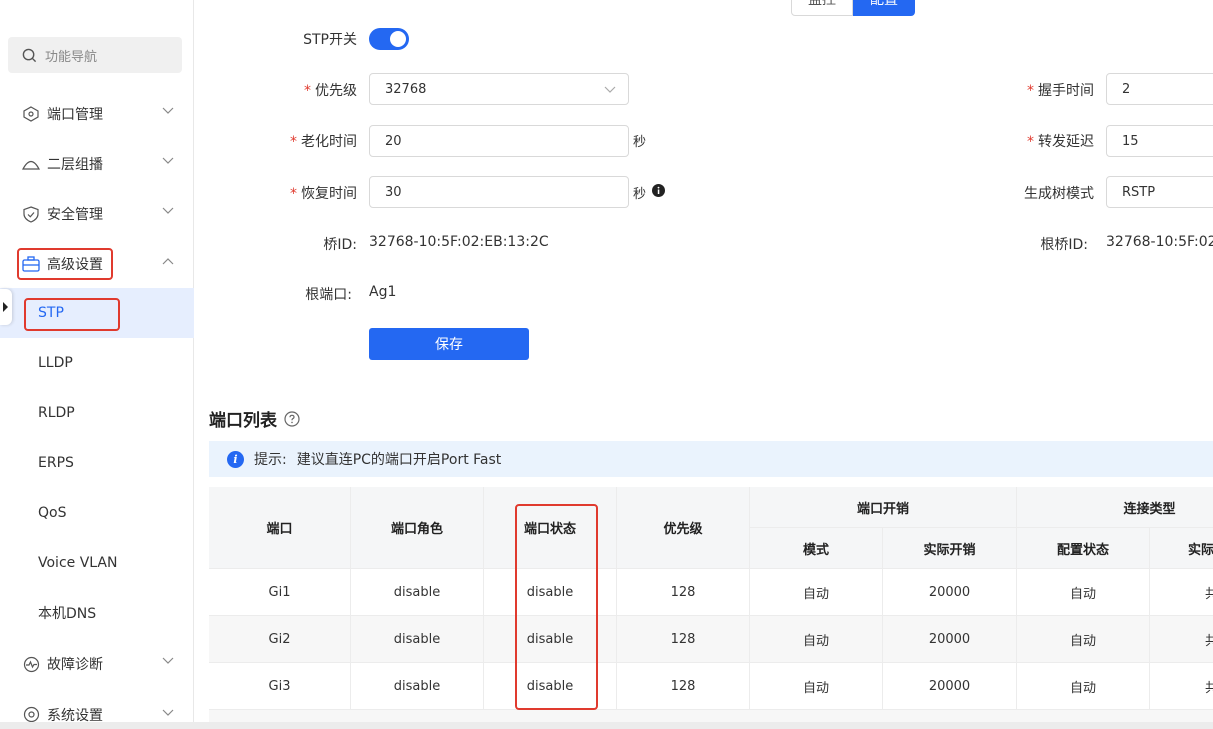  What do you see at coordinates (97, 513) in the screenshot?
I see `sidebar-item-qos: QoS` at bounding box center [97, 513].